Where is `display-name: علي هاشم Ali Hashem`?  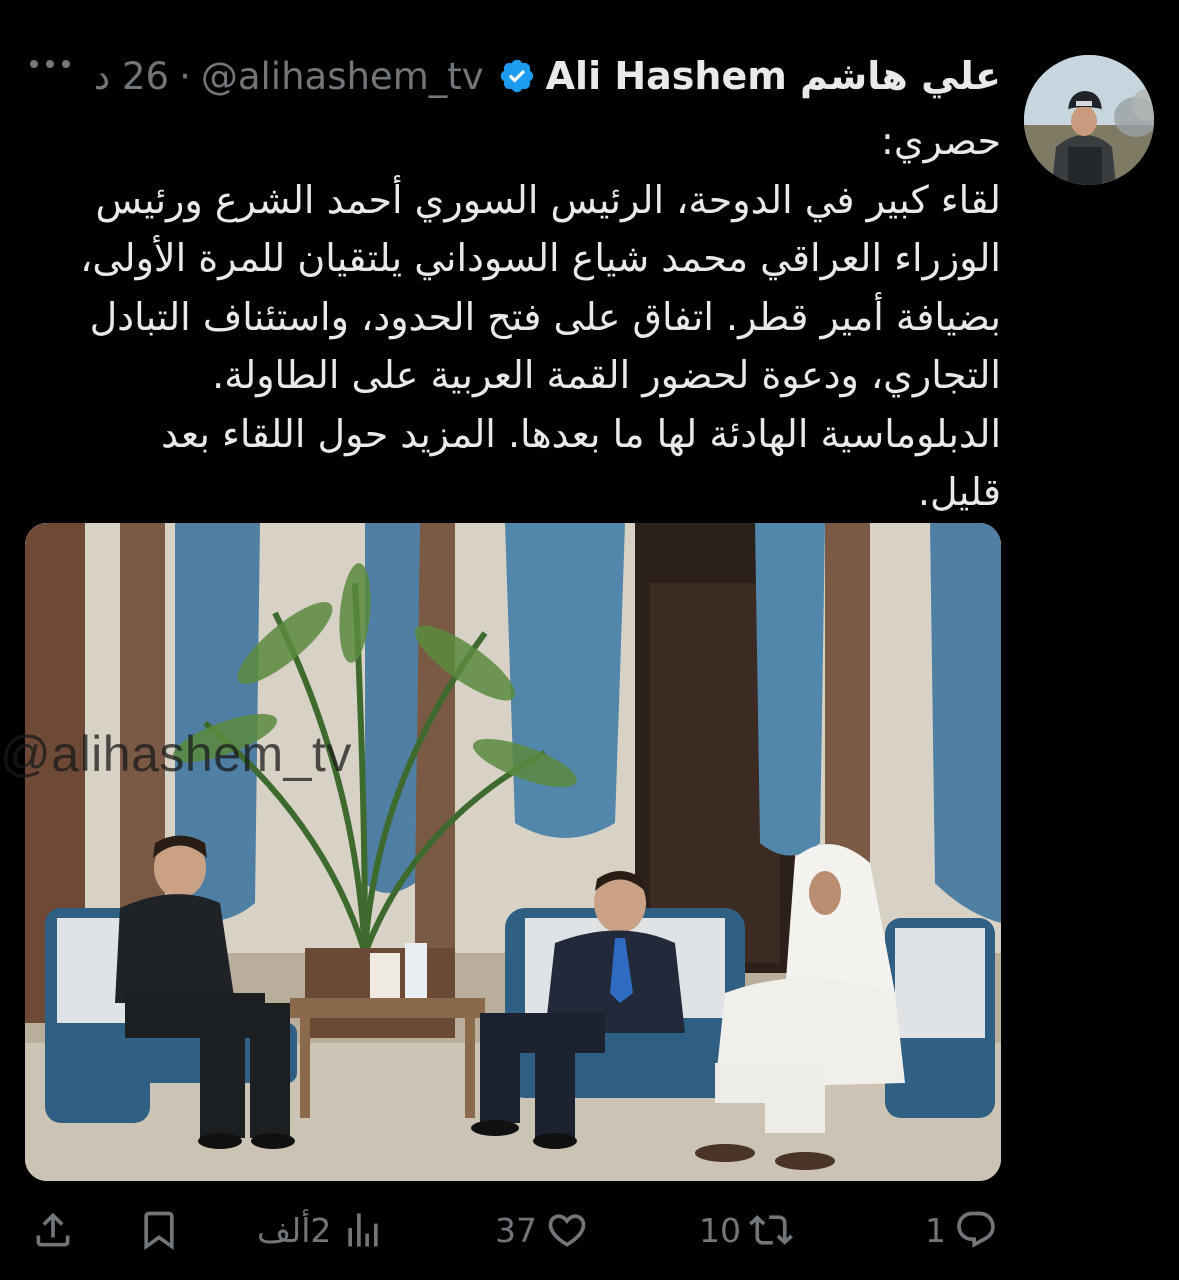 display-name: علي هاشم Ali Hashem is located at coordinates (773, 76).